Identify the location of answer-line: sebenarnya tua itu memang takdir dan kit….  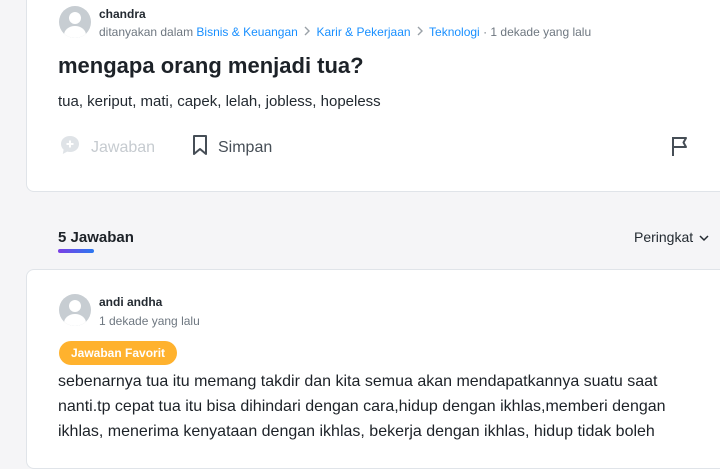
(358, 381).